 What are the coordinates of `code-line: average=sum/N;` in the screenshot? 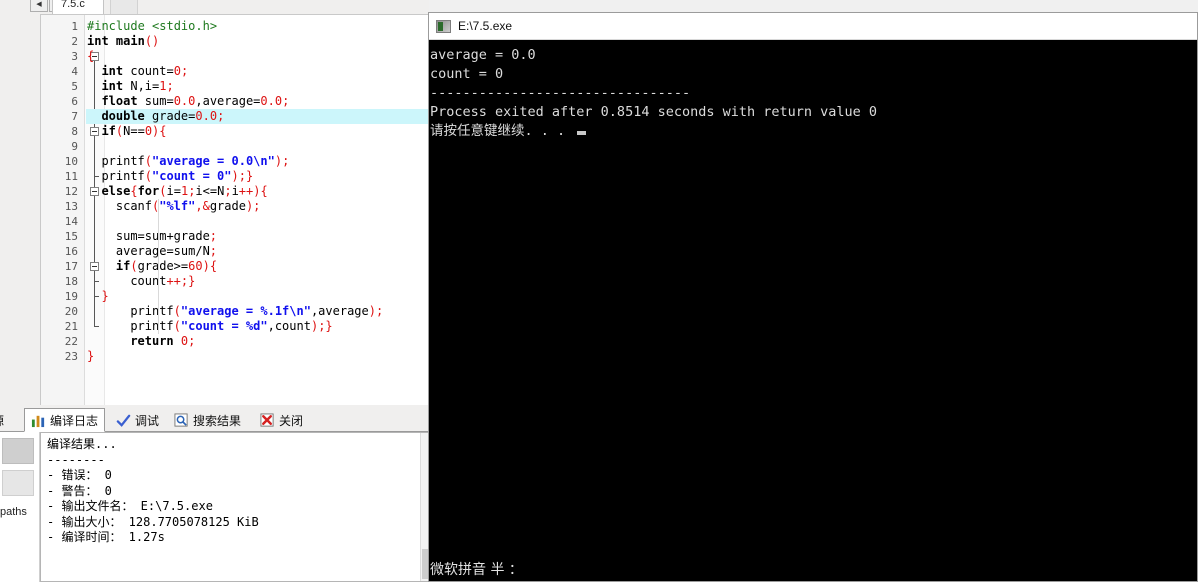 It's located at (166, 251).